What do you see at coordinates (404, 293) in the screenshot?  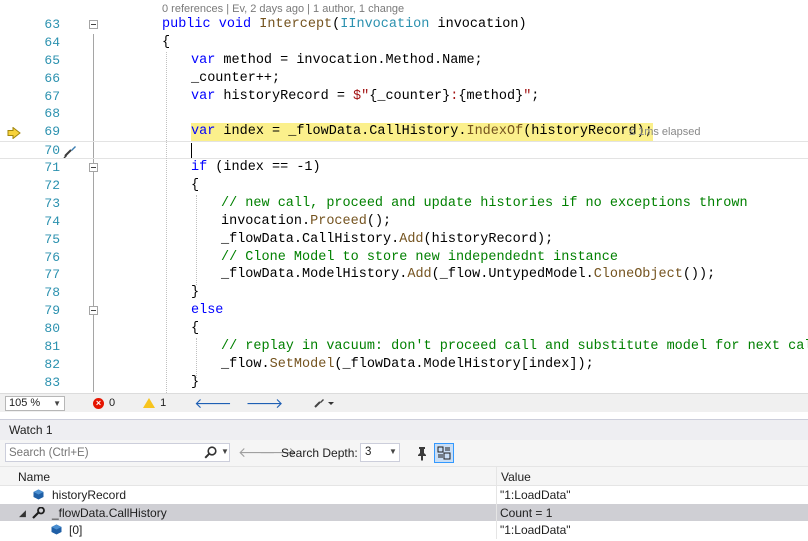 I see `code-line: 78 }` at bounding box center [404, 293].